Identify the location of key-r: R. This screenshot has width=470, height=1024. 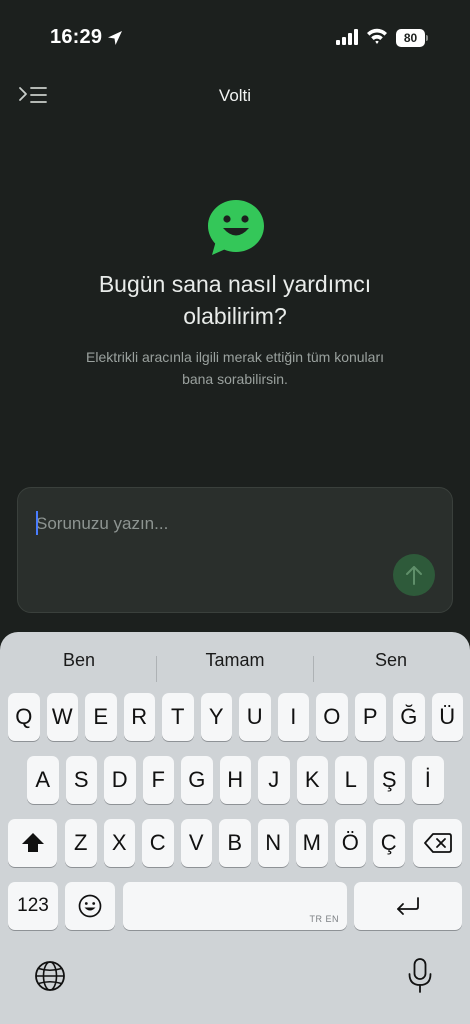
(139, 717).